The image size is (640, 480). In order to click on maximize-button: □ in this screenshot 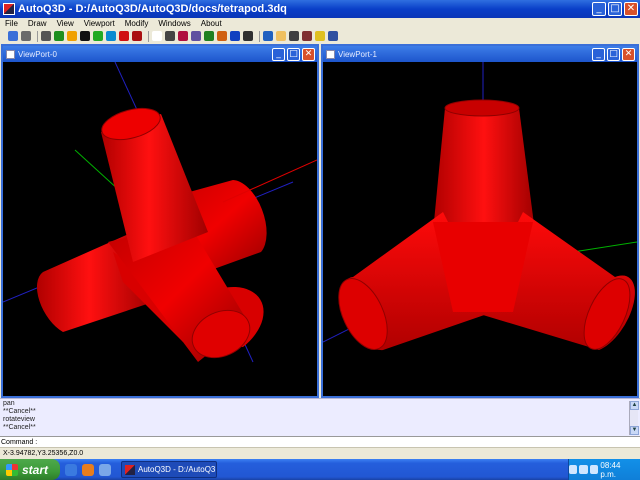, I will do `click(615, 9)`.